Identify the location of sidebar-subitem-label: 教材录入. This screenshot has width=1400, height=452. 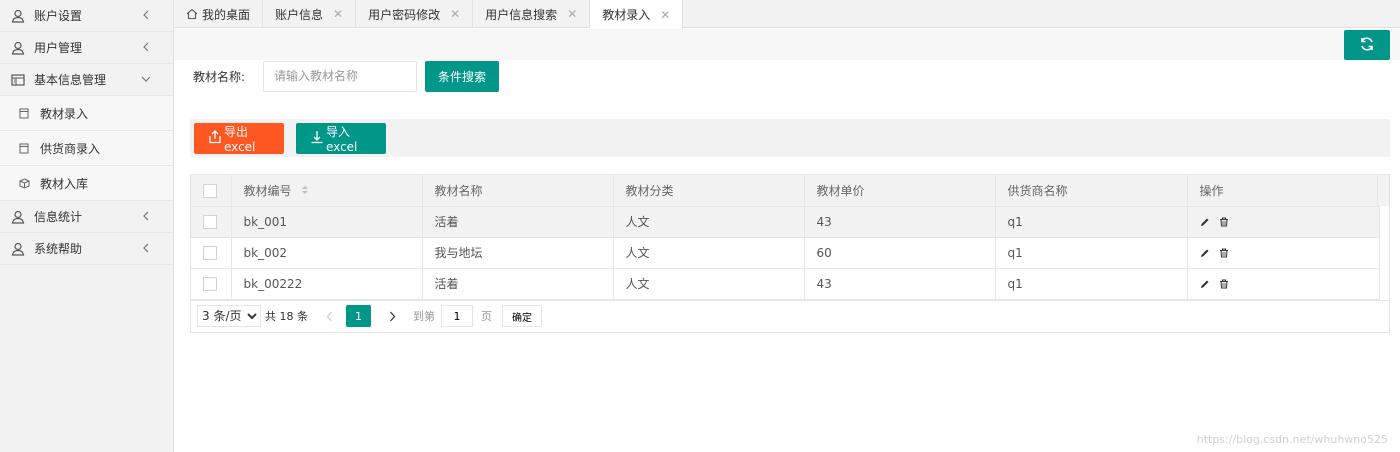
(64, 113).